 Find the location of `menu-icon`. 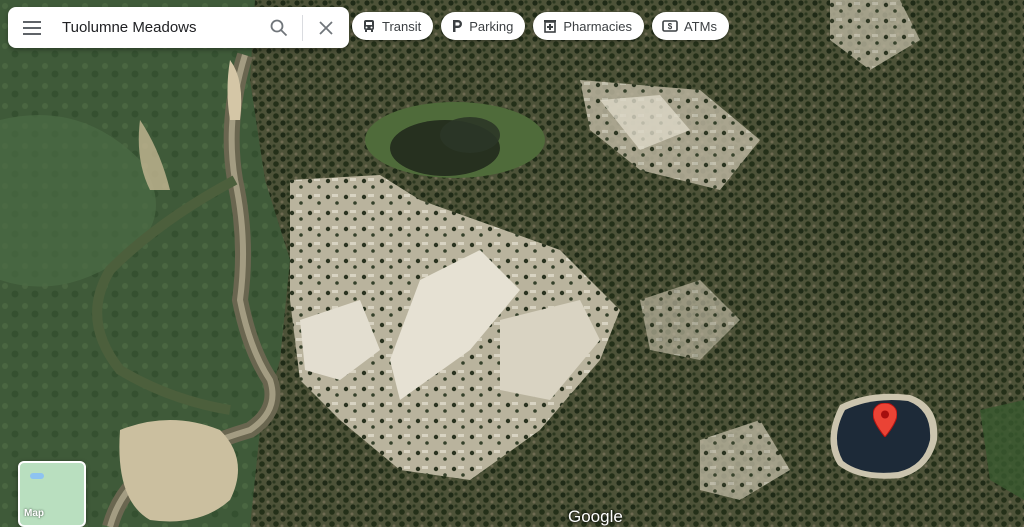

menu-icon is located at coordinates (32, 27).